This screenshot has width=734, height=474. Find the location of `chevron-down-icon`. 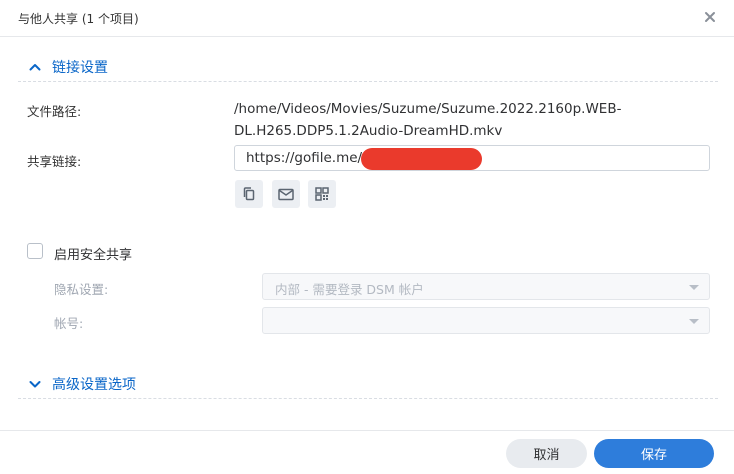

chevron-down-icon is located at coordinates (35, 384).